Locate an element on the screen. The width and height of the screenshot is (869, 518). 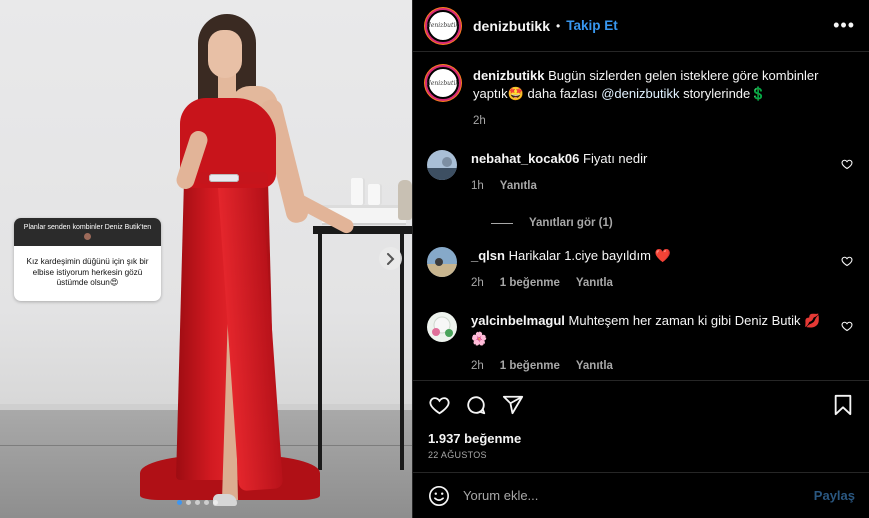
share-icon is located at coordinates (513, 404).